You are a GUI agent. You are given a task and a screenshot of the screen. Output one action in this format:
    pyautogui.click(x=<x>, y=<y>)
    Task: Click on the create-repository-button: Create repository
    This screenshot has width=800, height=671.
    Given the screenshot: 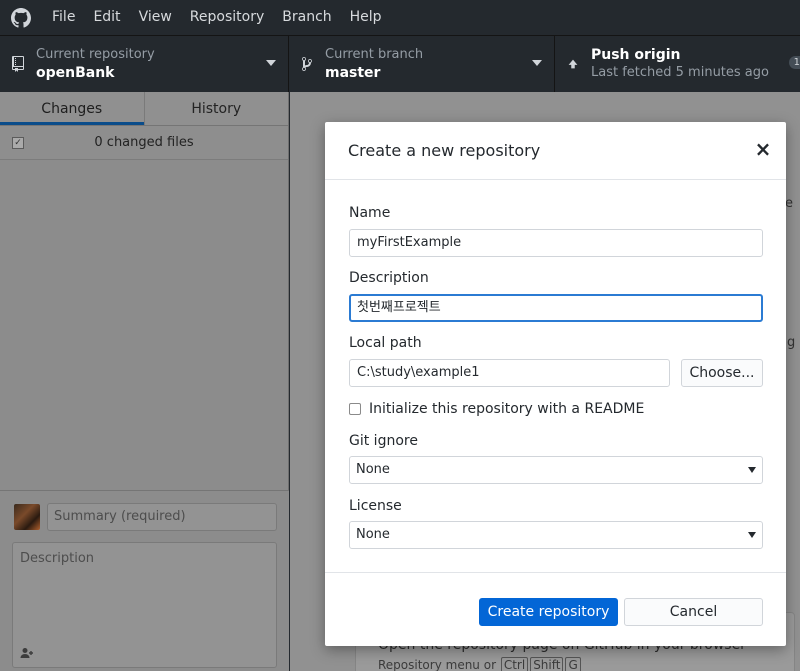 What is the action you would take?
    pyautogui.click(x=548, y=612)
    